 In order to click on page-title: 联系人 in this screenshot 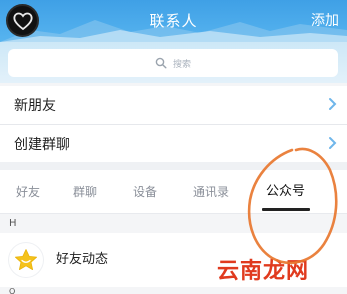, I will do `click(173, 21)`.